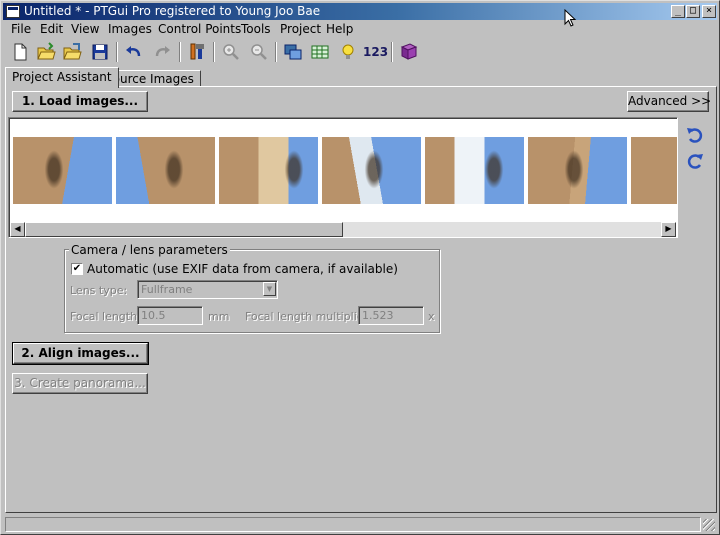 The height and width of the screenshot is (535, 720). Describe the element at coordinates (339, 29) in the screenshot. I see `menu-help: Help` at that location.